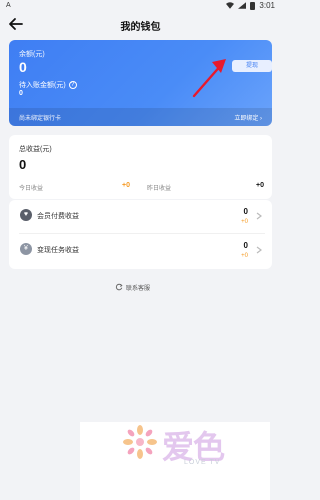 Image resolution: width=320 pixels, height=500 pixels. I want to click on wifi-icon, so click(230, 5).